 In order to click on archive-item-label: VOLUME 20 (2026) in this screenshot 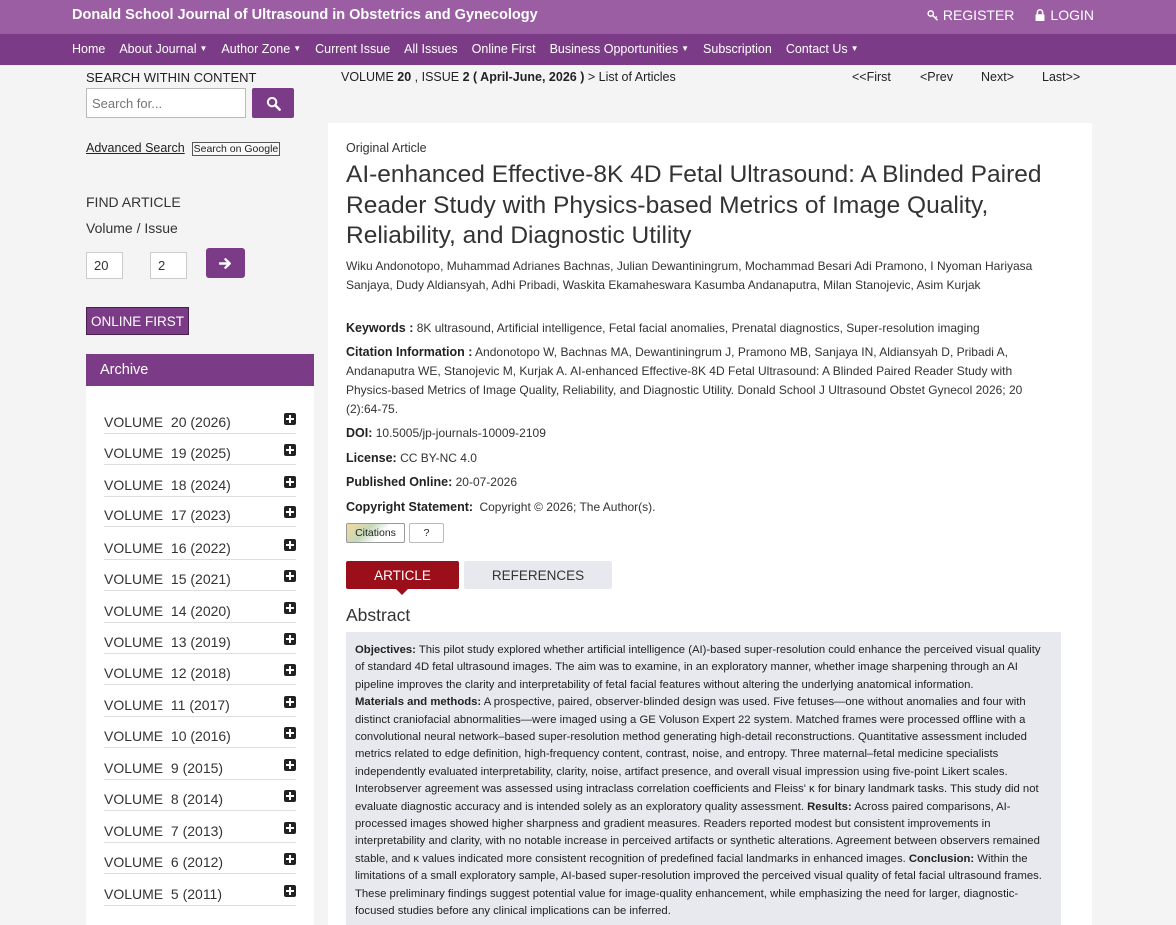, I will do `click(167, 422)`.